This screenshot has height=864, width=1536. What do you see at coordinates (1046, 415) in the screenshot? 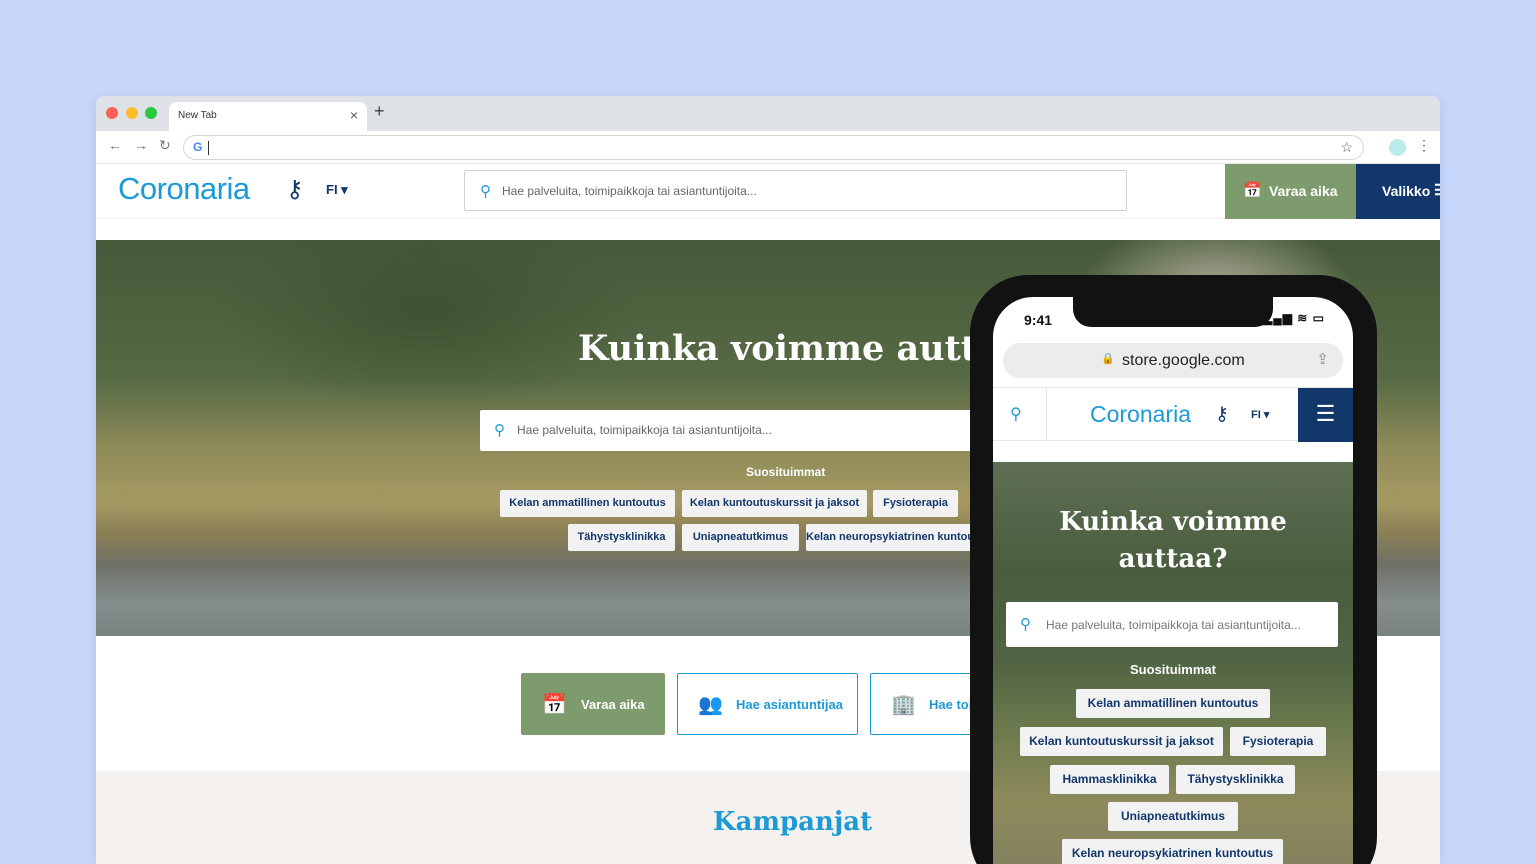
I see `header-divider` at bounding box center [1046, 415].